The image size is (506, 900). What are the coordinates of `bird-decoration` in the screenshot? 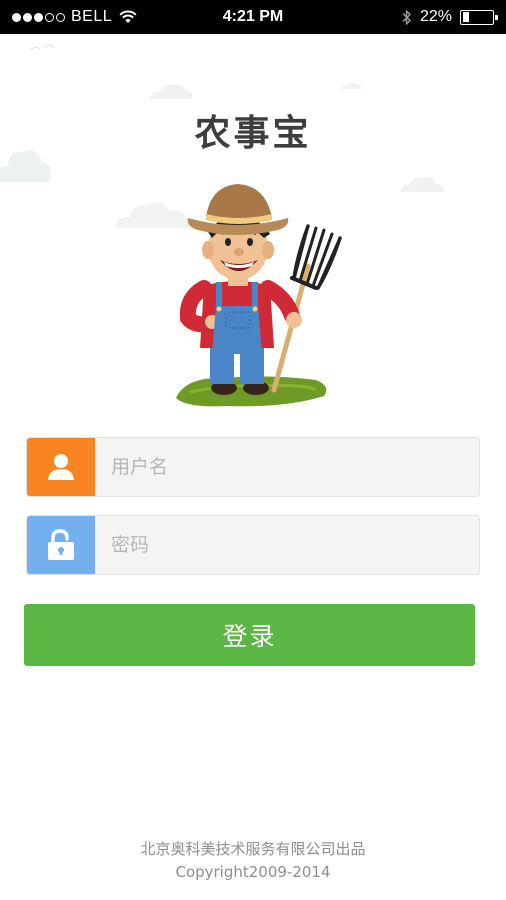 It's located at (42, 47).